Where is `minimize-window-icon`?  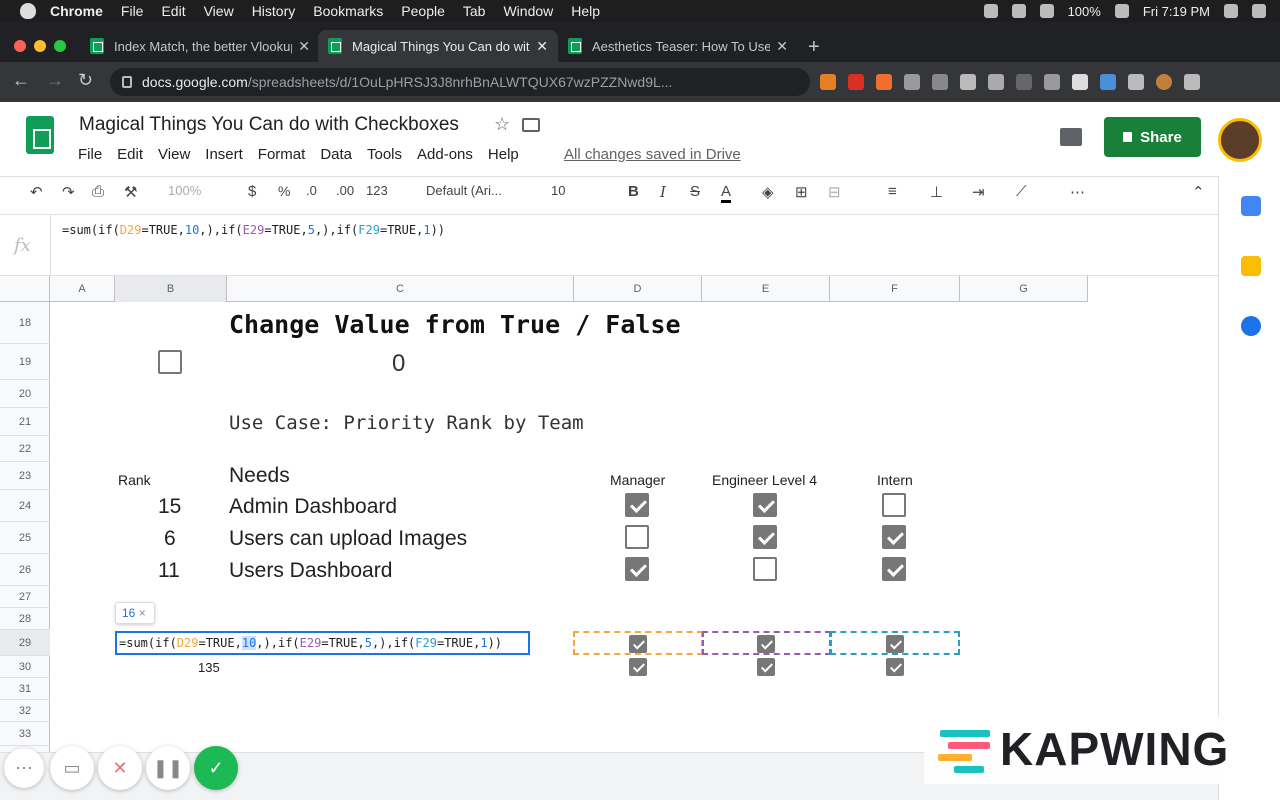 minimize-window-icon is located at coordinates (40, 46).